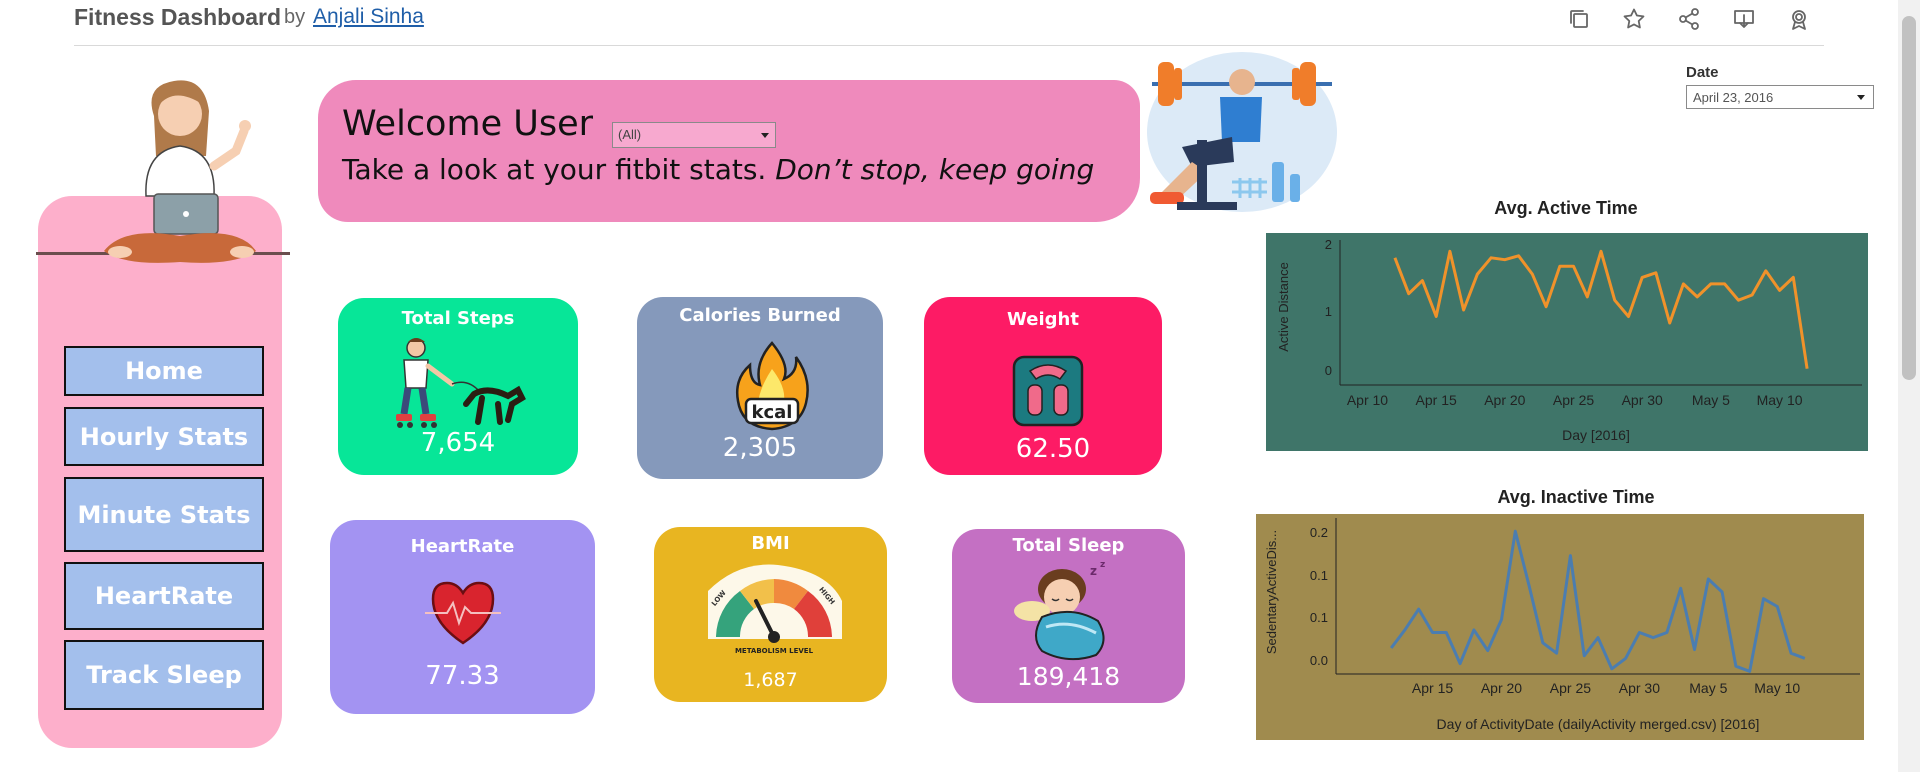  What do you see at coordinates (1576, 497) in the screenshot?
I see `inactive-time-chart-title: Avg. Inactive Time` at bounding box center [1576, 497].